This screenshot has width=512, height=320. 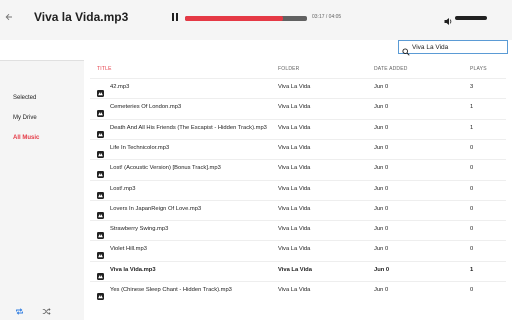 I want to click on cell-title: 42.mp3, so click(x=120, y=87).